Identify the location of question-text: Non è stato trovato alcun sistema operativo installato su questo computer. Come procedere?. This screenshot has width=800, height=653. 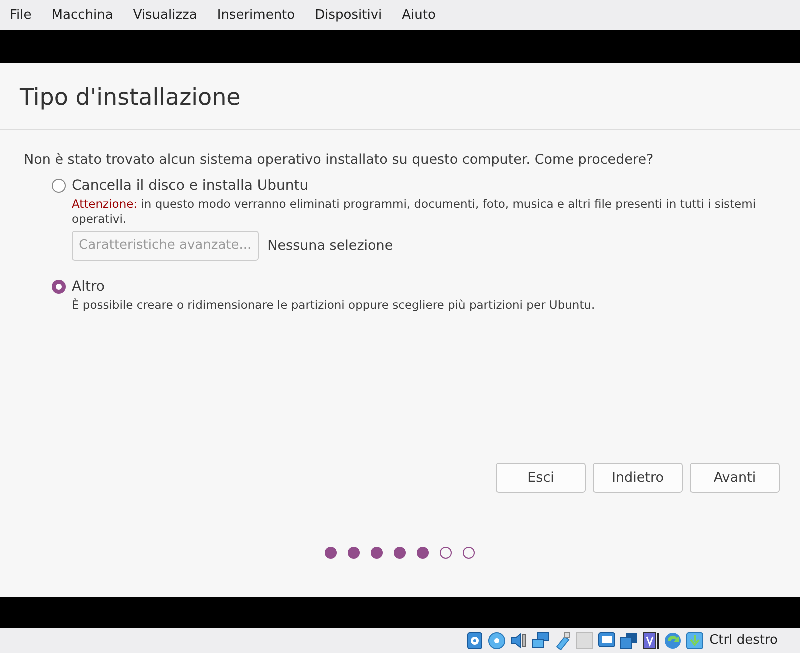
(339, 160).